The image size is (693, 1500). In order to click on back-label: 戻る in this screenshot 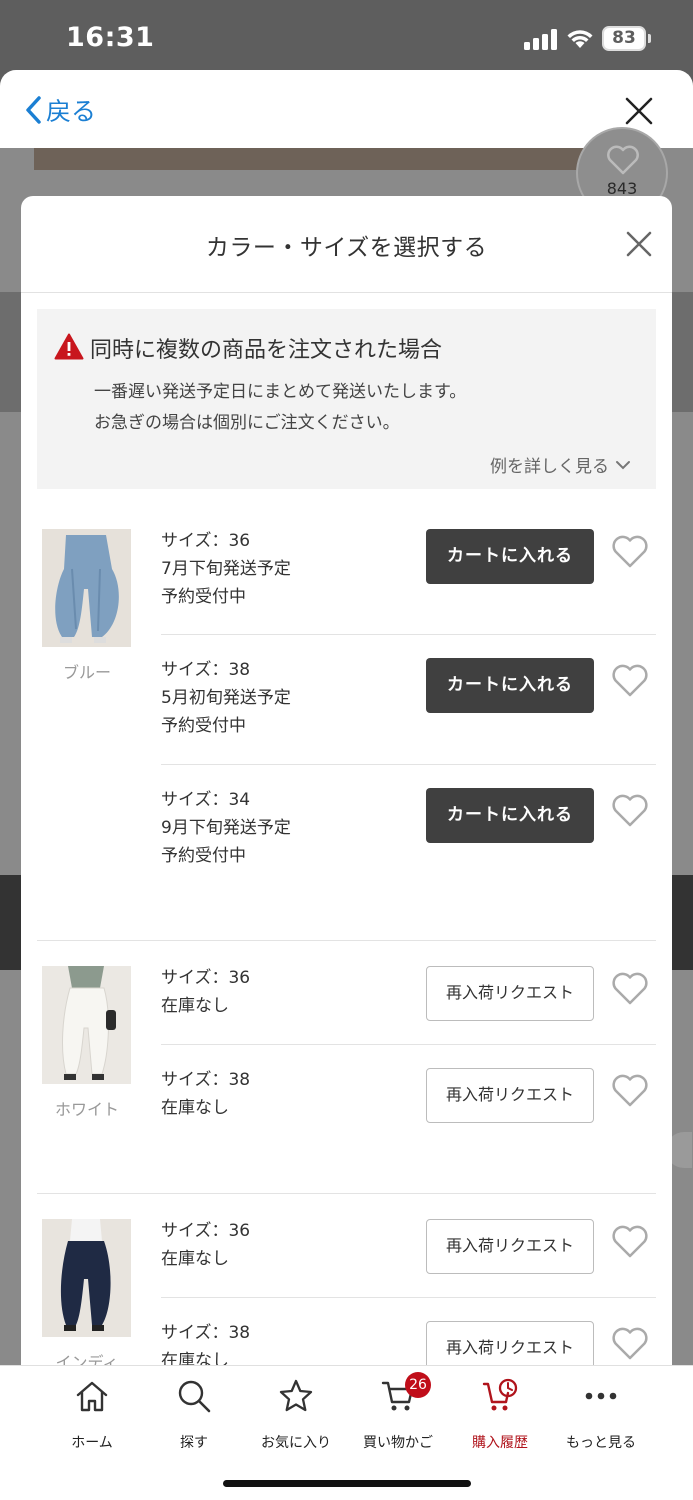, I will do `click(71, 111)`.